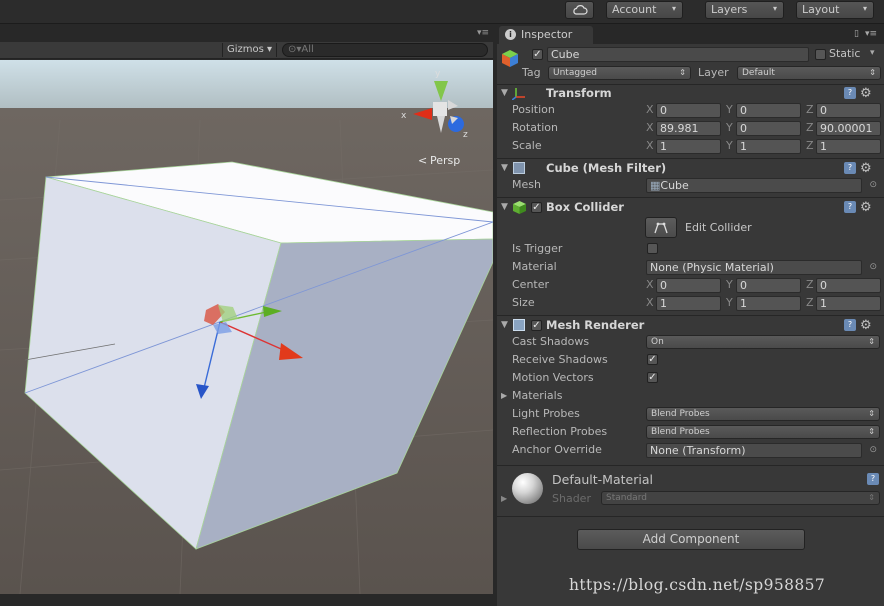  I want to click on gizmos-label: Gizmos, so click(245, 49).